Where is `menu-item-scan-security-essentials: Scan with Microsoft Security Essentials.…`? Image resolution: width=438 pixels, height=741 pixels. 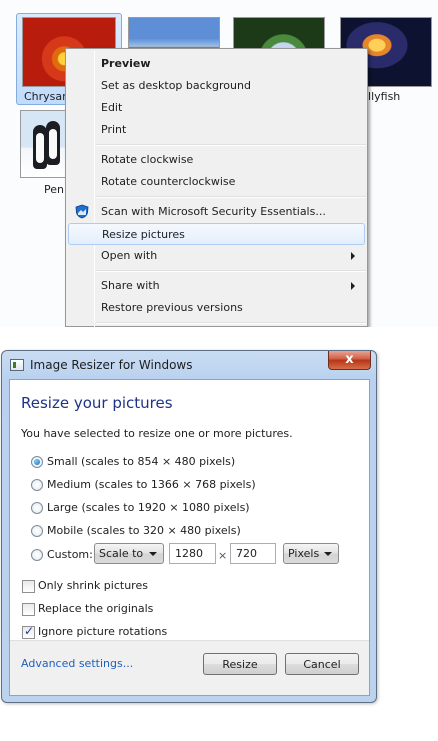 menu-item-scan-security-essentials: Scan with Microsoft Security Essentials.… is located at coordinates (216, 212).